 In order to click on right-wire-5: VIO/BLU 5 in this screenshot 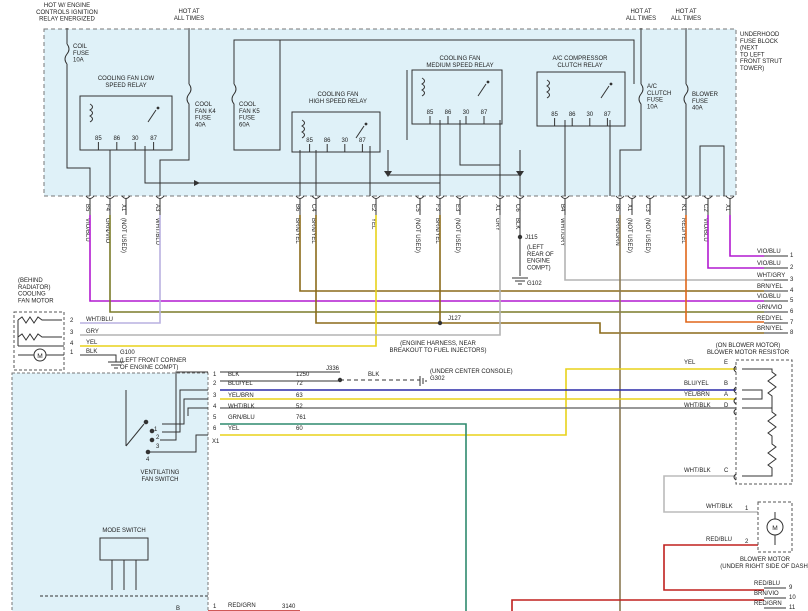, I will do `click(775, 299)`.